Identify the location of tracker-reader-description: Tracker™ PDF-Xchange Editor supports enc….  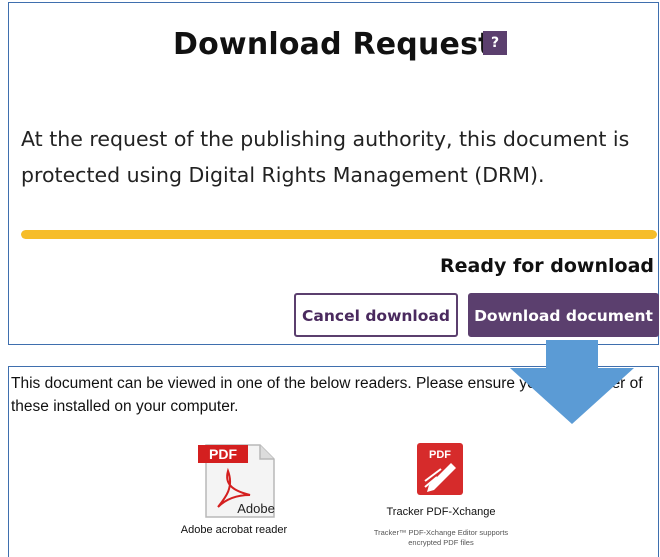
(441, 537).